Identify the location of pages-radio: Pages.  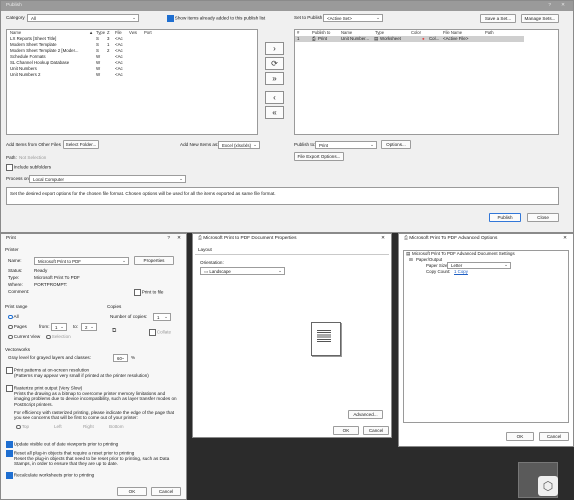
(17, 327).